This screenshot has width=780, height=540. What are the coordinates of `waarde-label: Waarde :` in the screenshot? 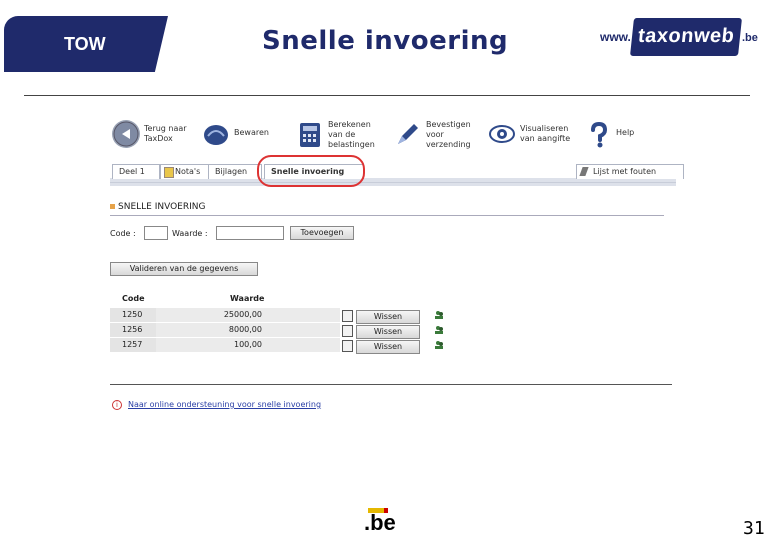 It's located at (190, 233).